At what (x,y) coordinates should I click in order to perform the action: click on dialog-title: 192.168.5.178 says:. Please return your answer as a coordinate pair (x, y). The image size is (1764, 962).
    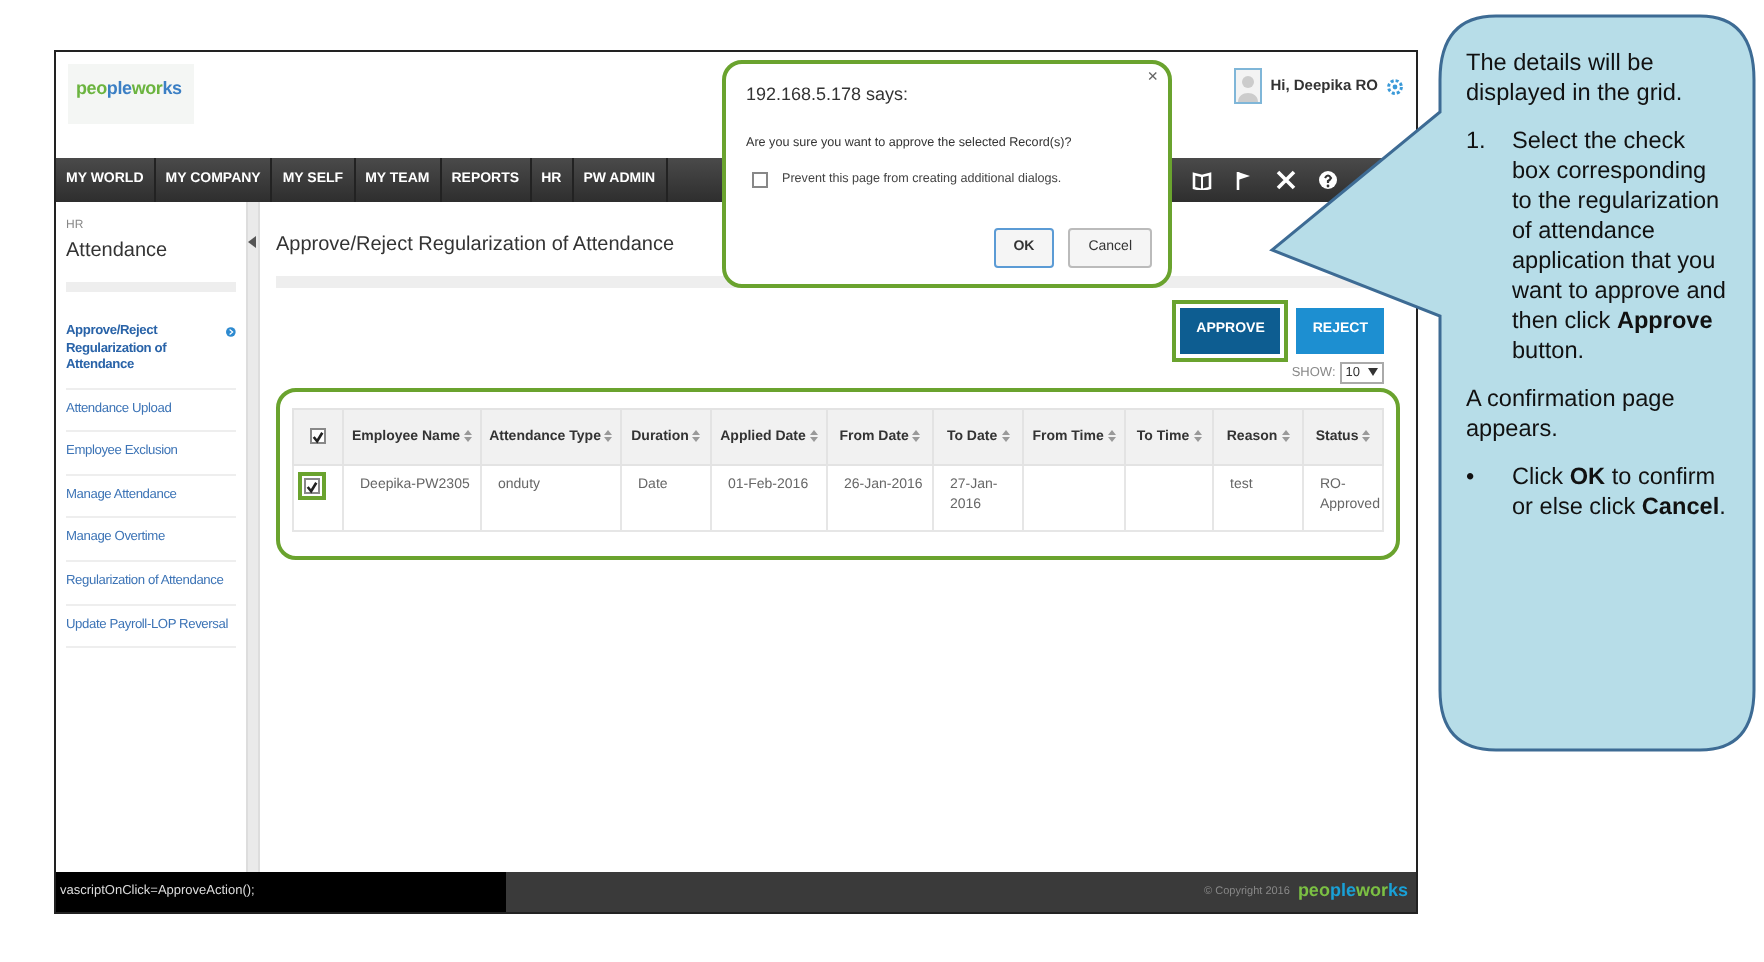
    Looking at the image, I should click on (828, 95).